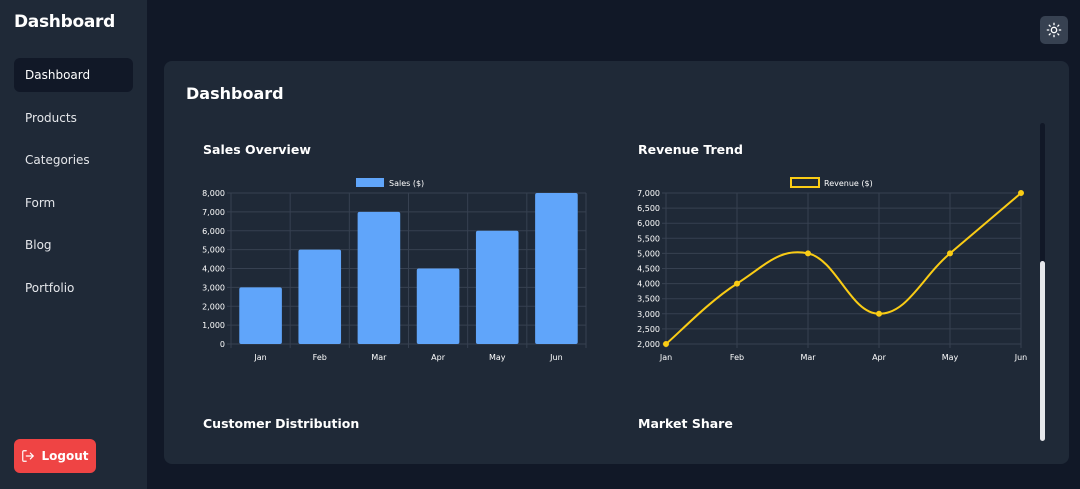  Describe the element at coordinates (1042, 351) in the screenshot. I see `scrollbar-thumb` at that location.